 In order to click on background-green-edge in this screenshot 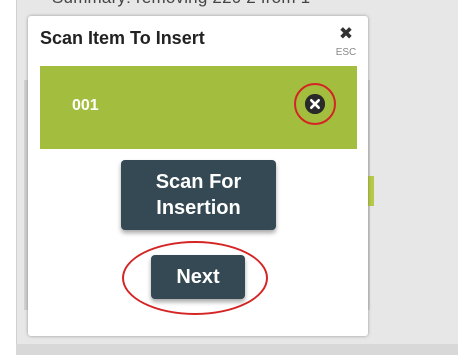, I will do `click(371, 191)`.